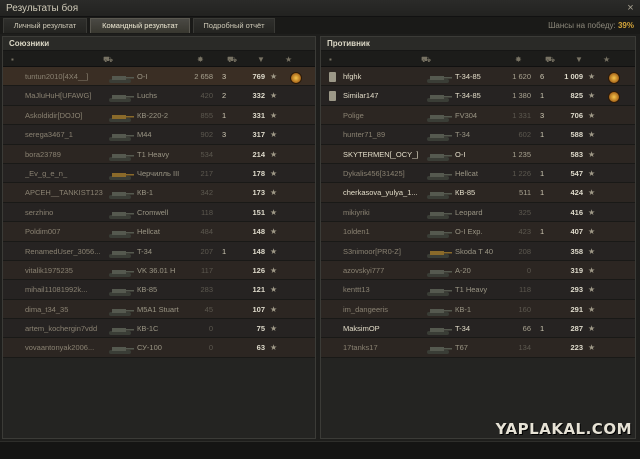  Describe the element at coordinates (576, 154) in the screenshot. I see `xp-value: 583` at that location.